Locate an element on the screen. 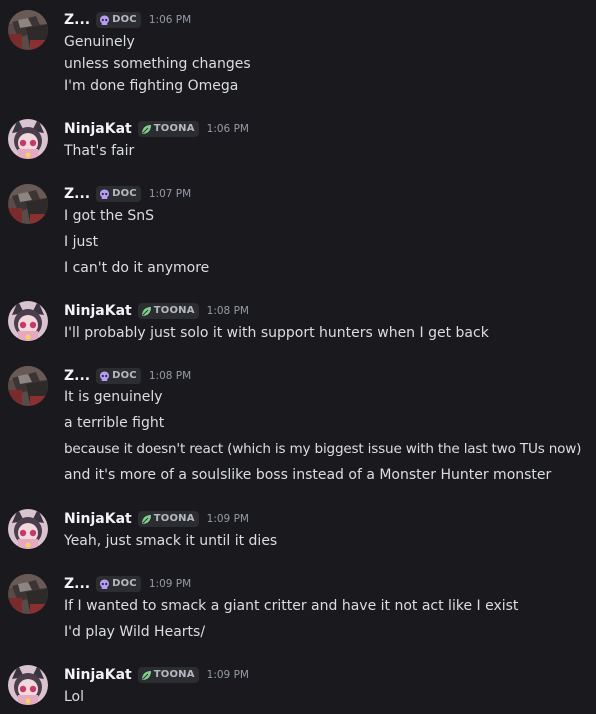 The image size is (596, 714). message-header: NinjaKat TOONA 1:06 PM is located at coordinates (156, 129).